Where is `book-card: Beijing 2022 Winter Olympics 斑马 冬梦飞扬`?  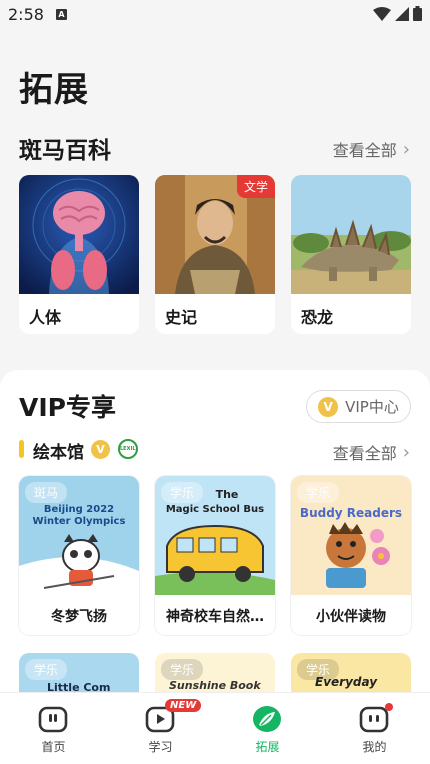
book-card: Beijing 2022 Winter Olympics 斑马 冬梦飞扬 is located at coordinates (79, 555).